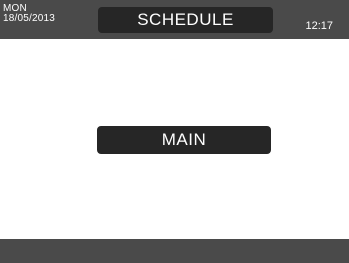 This screenshot has width=349, height=263. I want to click on date-label: 18/05/2013, so click(29, 18).